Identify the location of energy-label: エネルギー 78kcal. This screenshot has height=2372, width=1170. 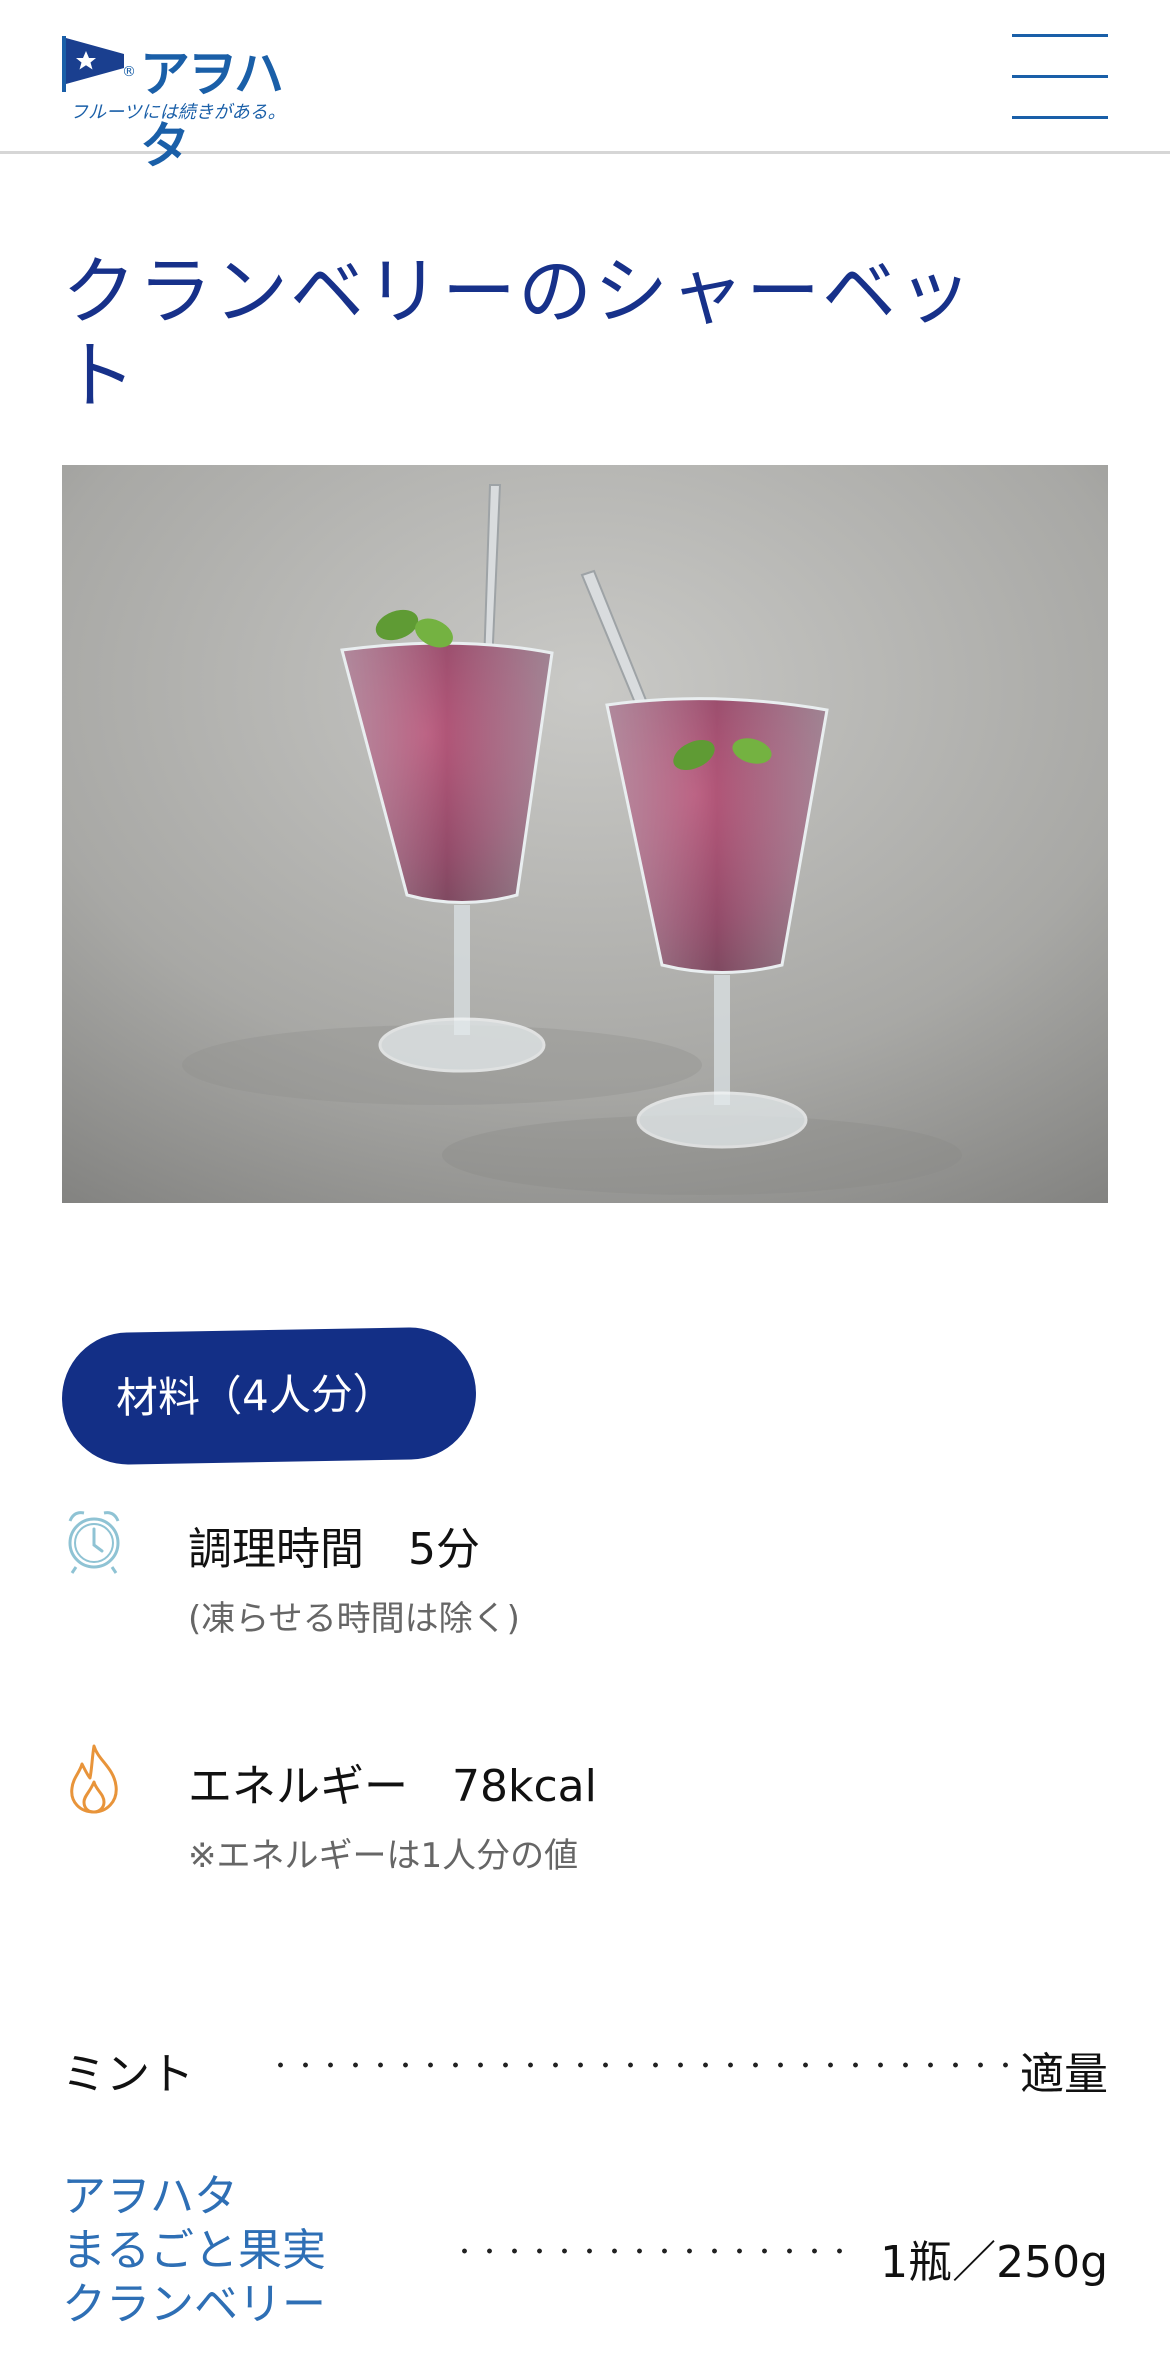
(392, 1786).